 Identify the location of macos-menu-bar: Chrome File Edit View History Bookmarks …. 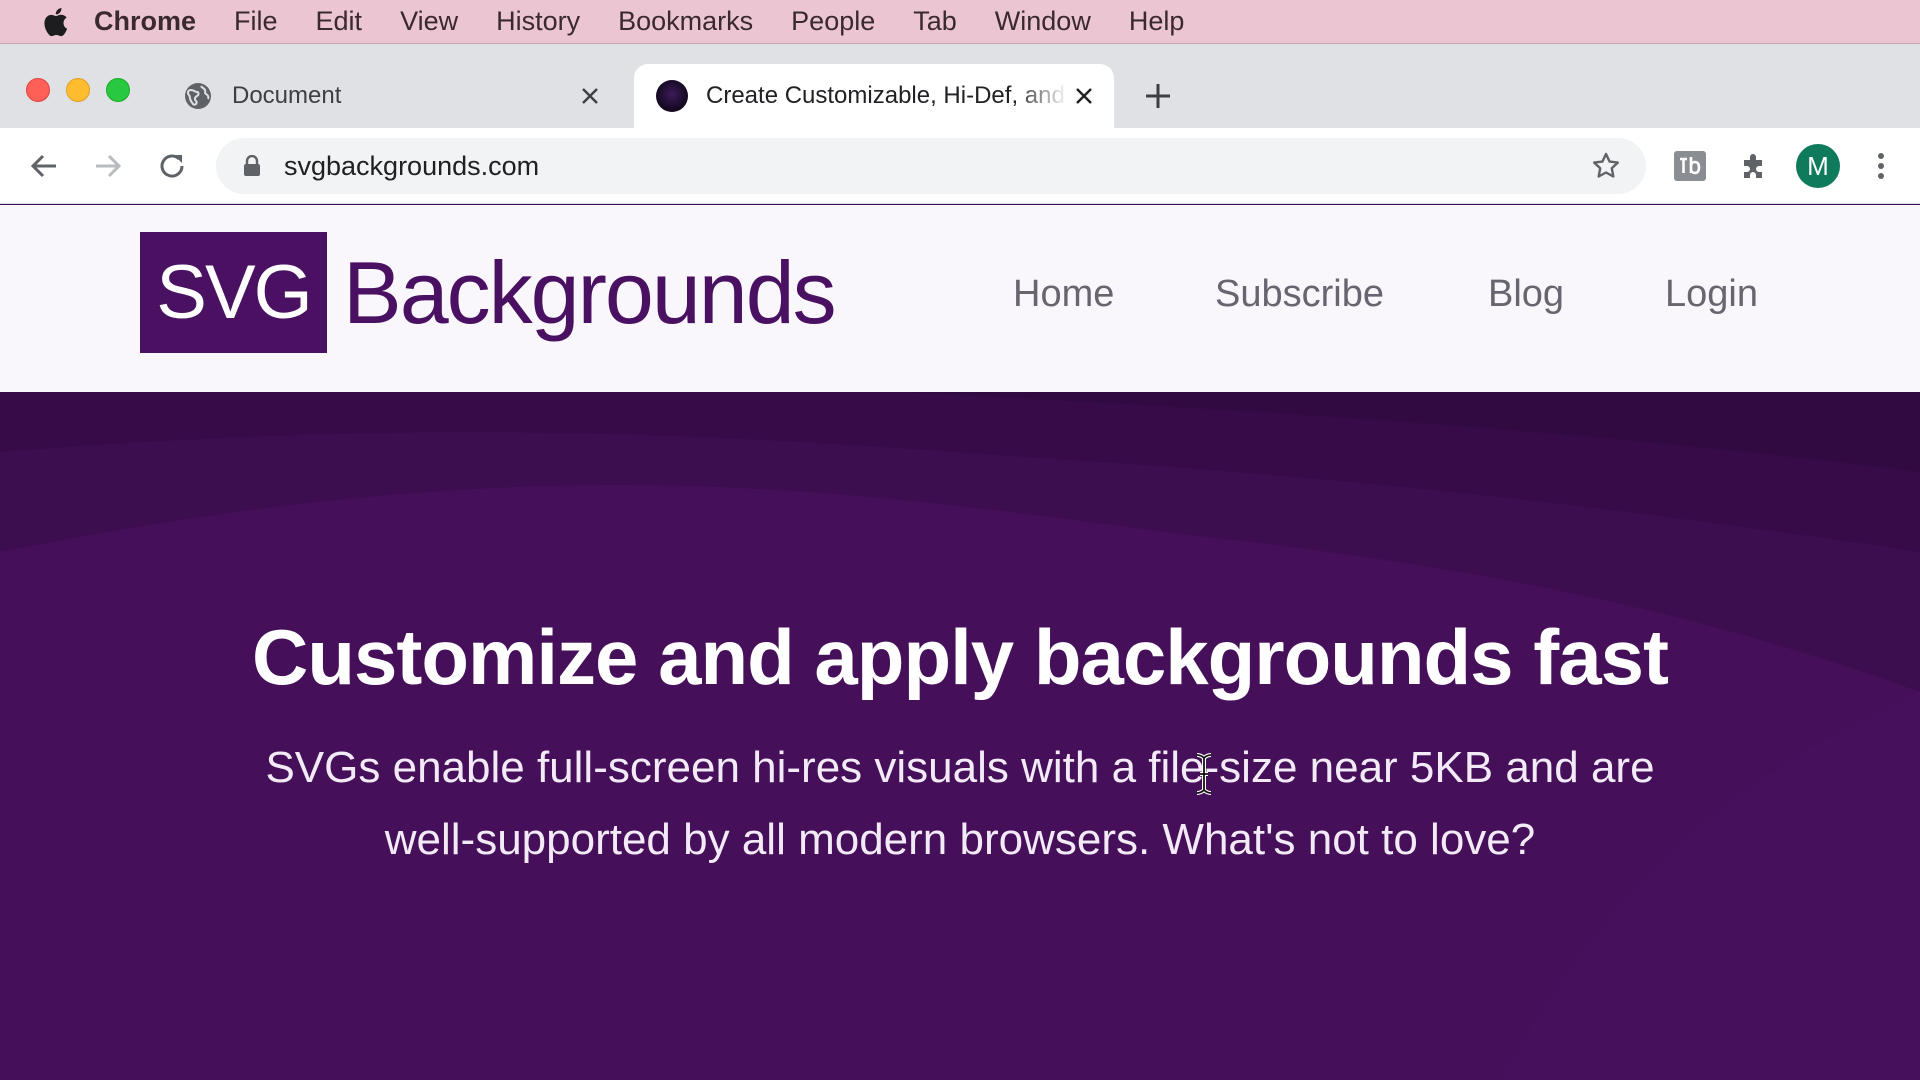
(960, 22).